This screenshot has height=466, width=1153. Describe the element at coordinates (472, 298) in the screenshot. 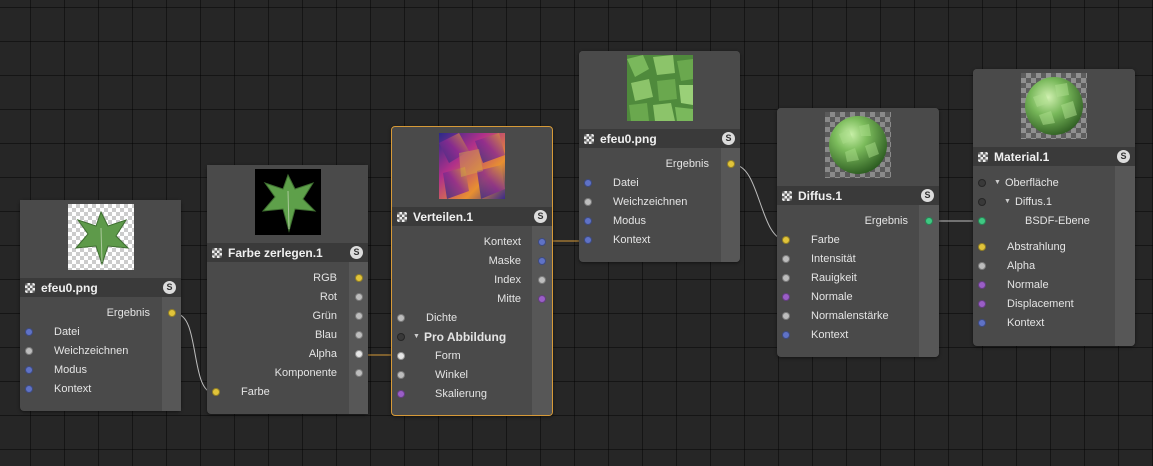

I see `port-mitte-output: Mitte` at that location.